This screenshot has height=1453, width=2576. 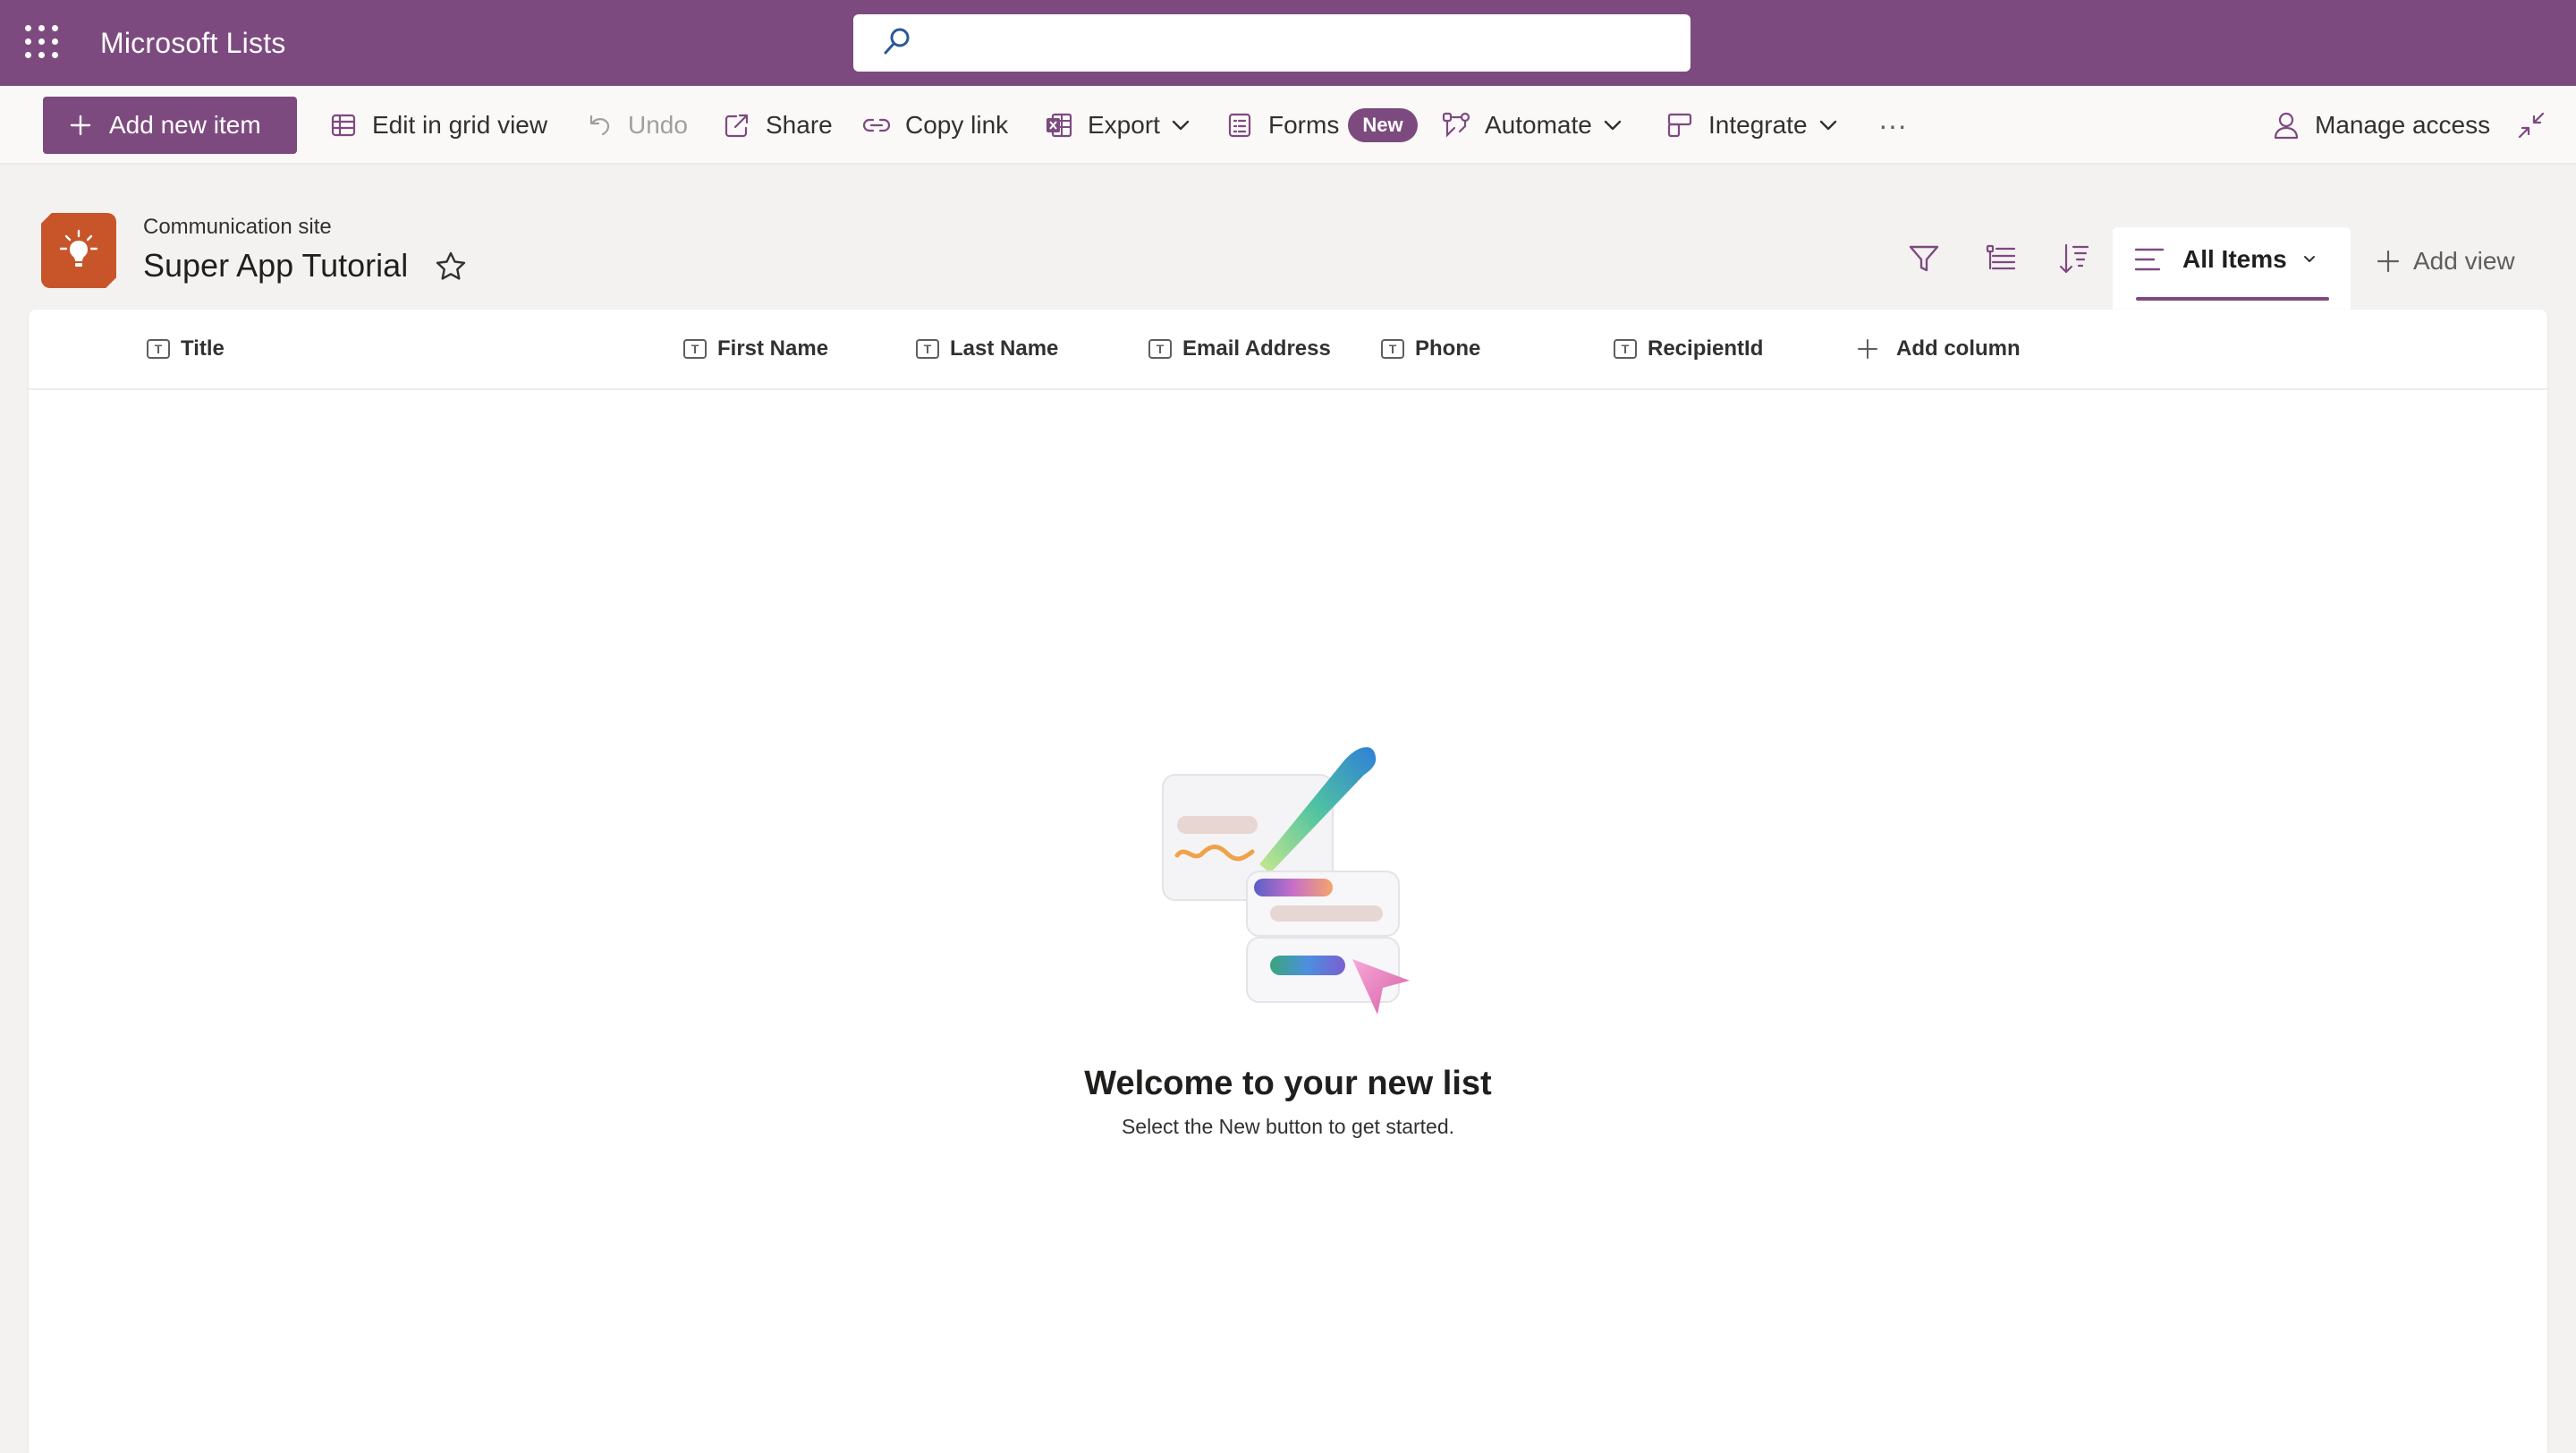 What do you see at coordinates (1309, 43) in the screenshot?
I see `search-input` at bounding box center [1309, 43].